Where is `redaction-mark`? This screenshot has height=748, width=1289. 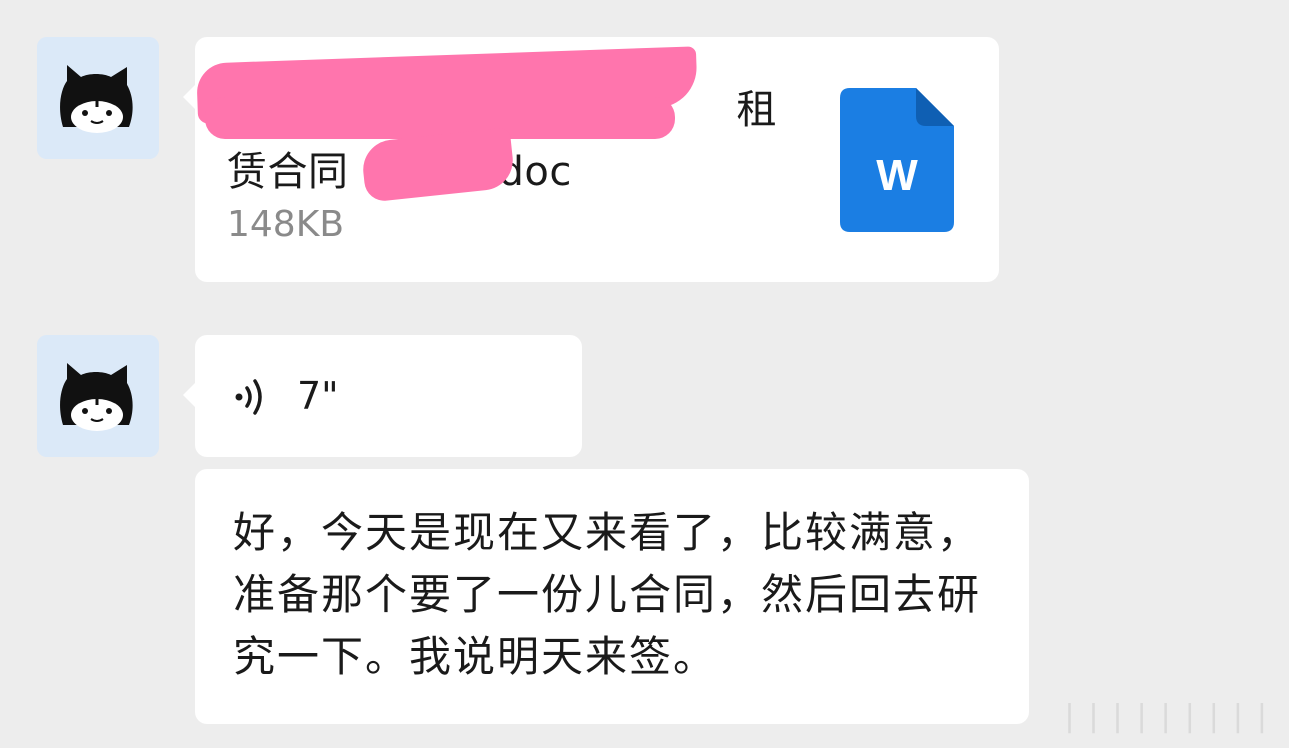
redaction-mark is located at coordinates (440, 118).